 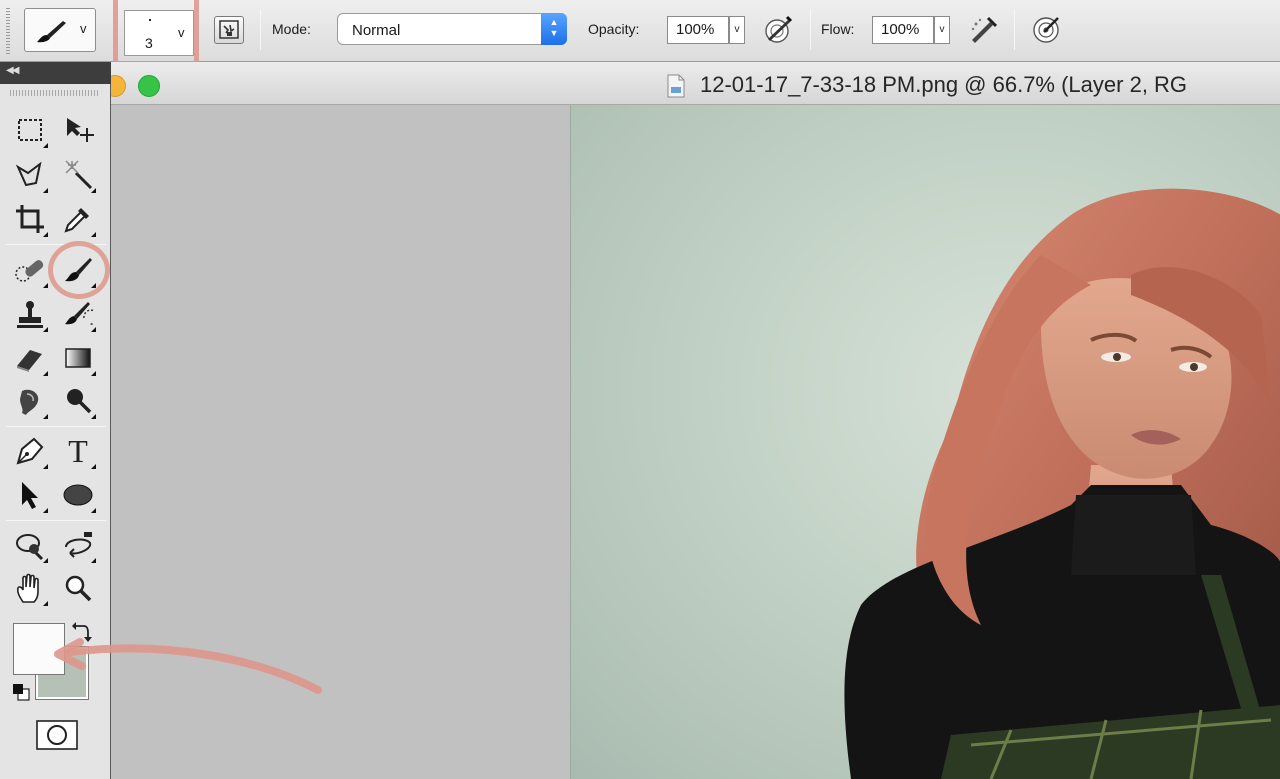 I want to click on type-tool-glyph: T, so click(x=78, y=451).